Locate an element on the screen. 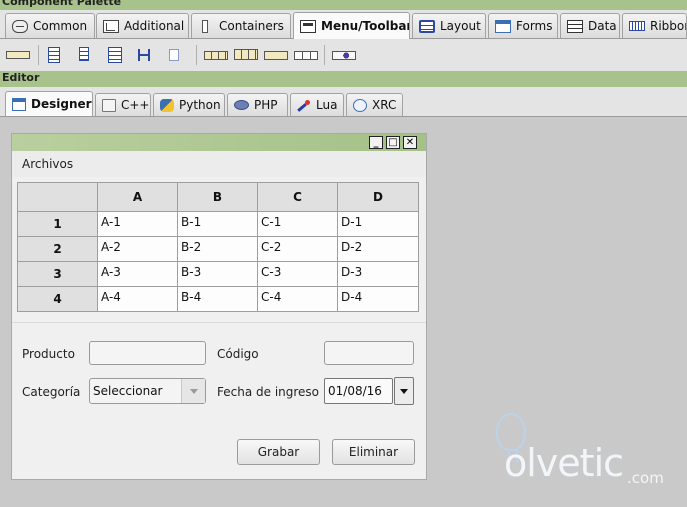 This screenshot has height=507, width=687. common-icon is located at coordinates (20, 26).